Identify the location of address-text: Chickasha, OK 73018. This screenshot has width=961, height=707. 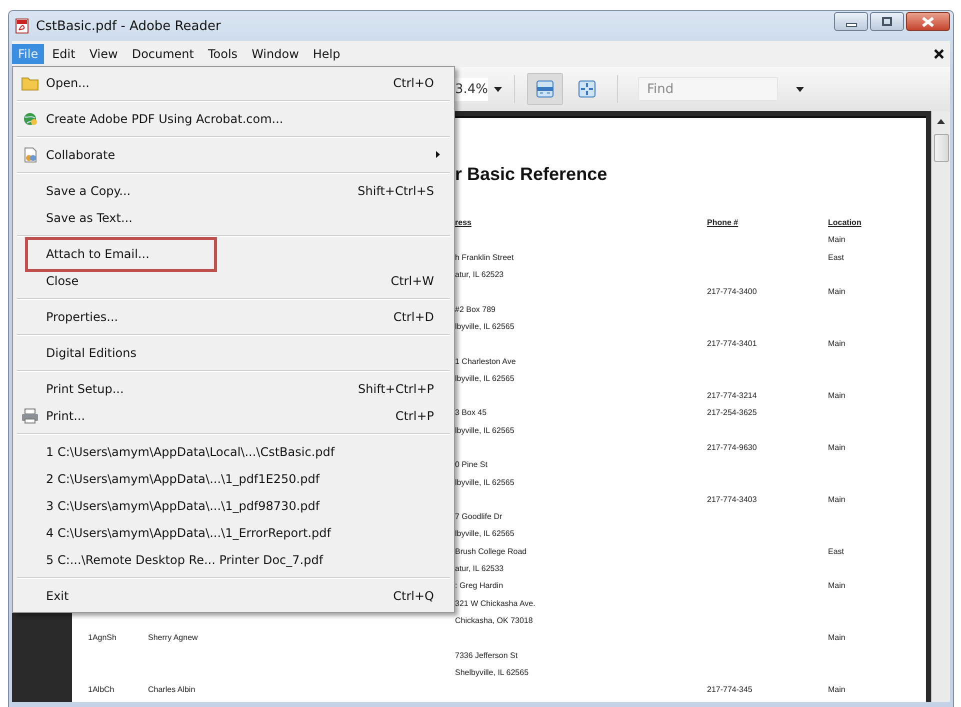
(494, 620).